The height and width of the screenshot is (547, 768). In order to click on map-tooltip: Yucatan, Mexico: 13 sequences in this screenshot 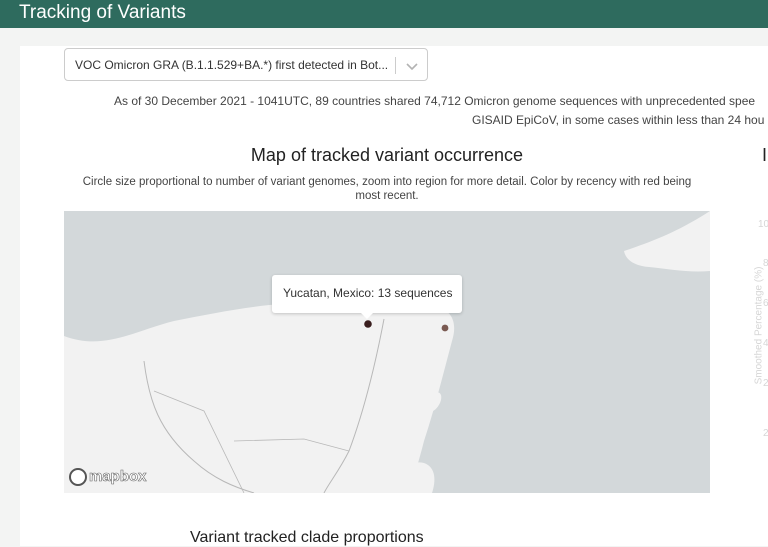, I will do `click(367, 297)`.